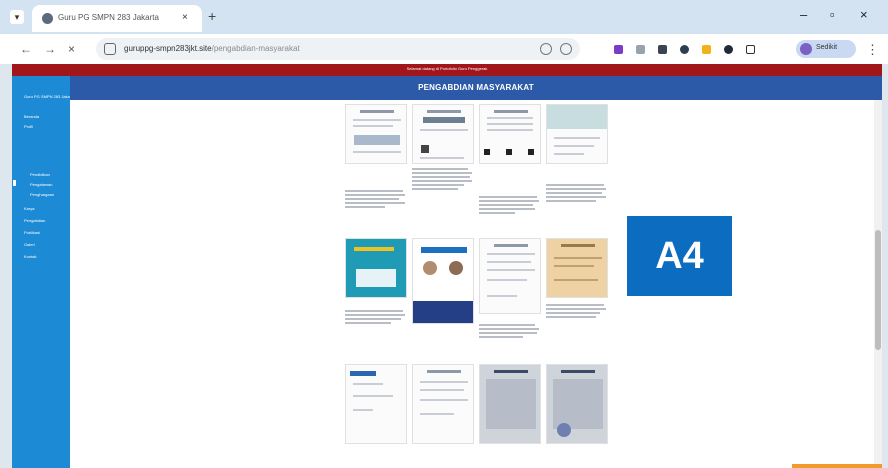 This screenshot has height=468, width=888. Describe the element at coordinates (28, 126) in the screenshot. I see `sidebar-item: Profil` at that location.